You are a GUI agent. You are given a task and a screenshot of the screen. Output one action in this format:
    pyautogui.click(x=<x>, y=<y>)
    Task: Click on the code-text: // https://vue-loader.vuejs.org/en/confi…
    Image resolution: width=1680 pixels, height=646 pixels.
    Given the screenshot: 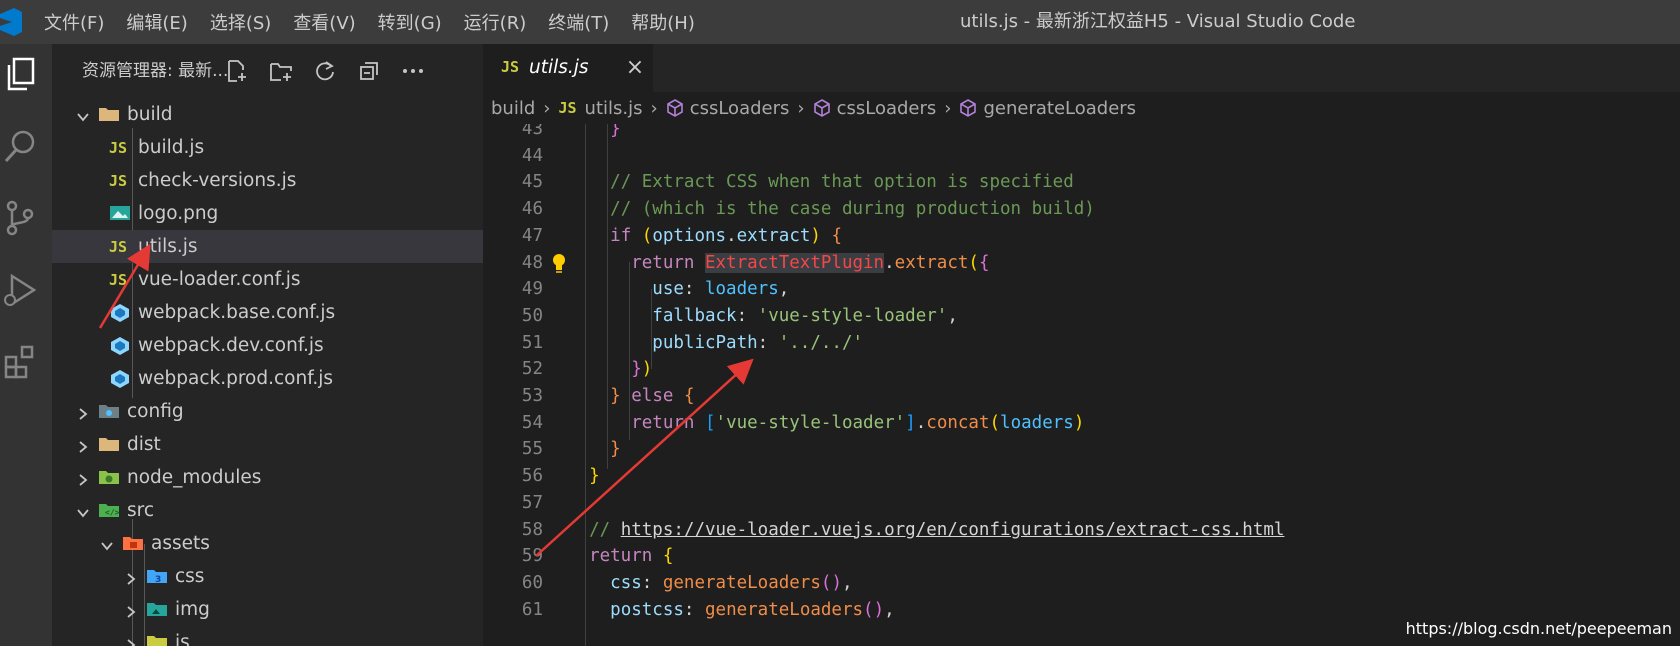 What is the action you would take?
    pyautogui.click(x=937, y=529)
    